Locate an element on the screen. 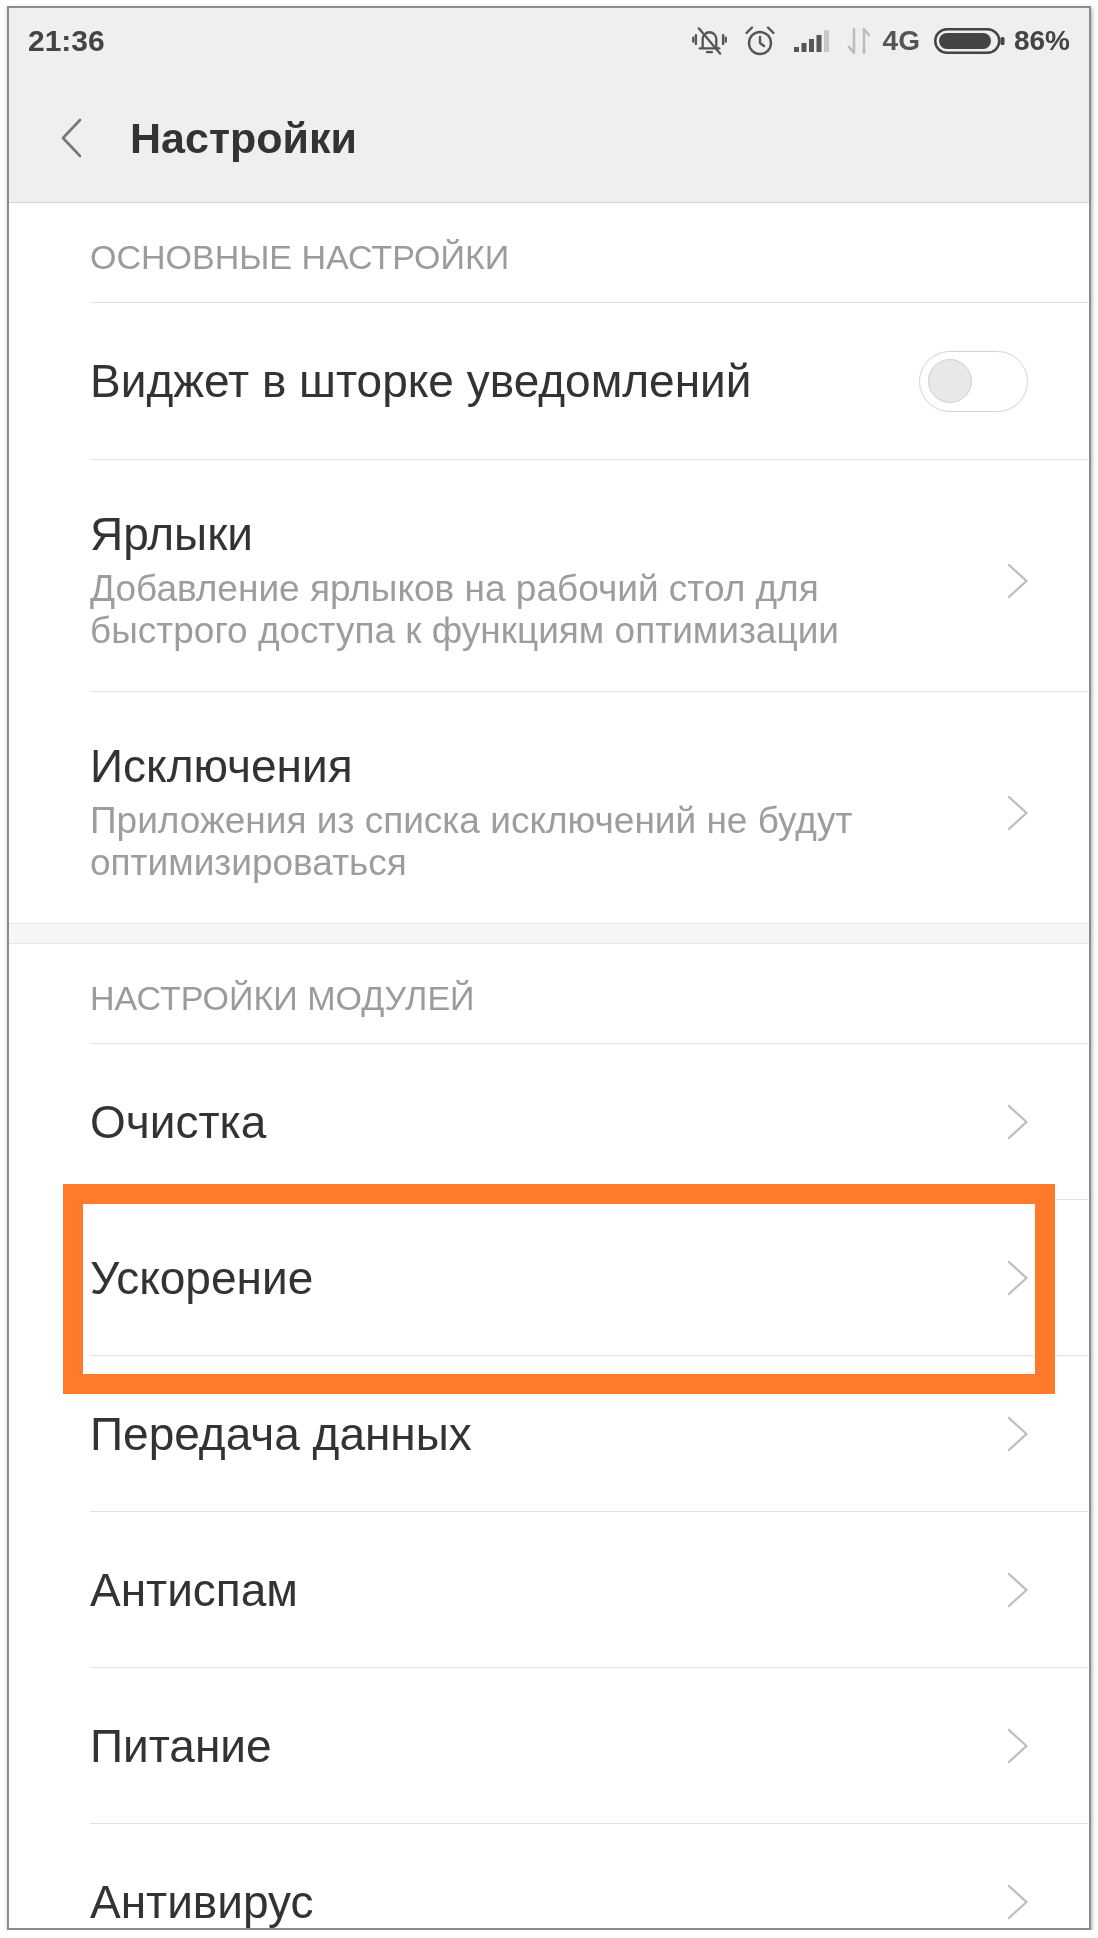 The image size is (1098, 1938). setting-title: Ускорение is located at coordinates (202, 1277).